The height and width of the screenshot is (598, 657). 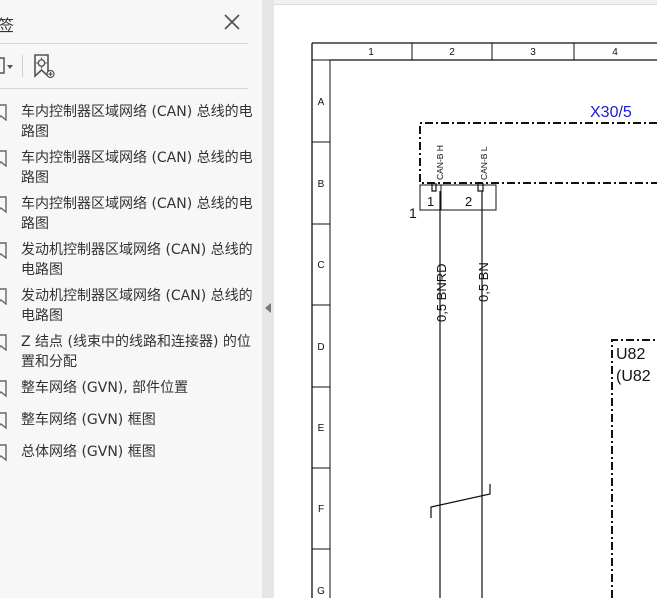 I want to click on bookmark-item: 整车网络 (GVN), 部件位置, so click(x=125, y=389).